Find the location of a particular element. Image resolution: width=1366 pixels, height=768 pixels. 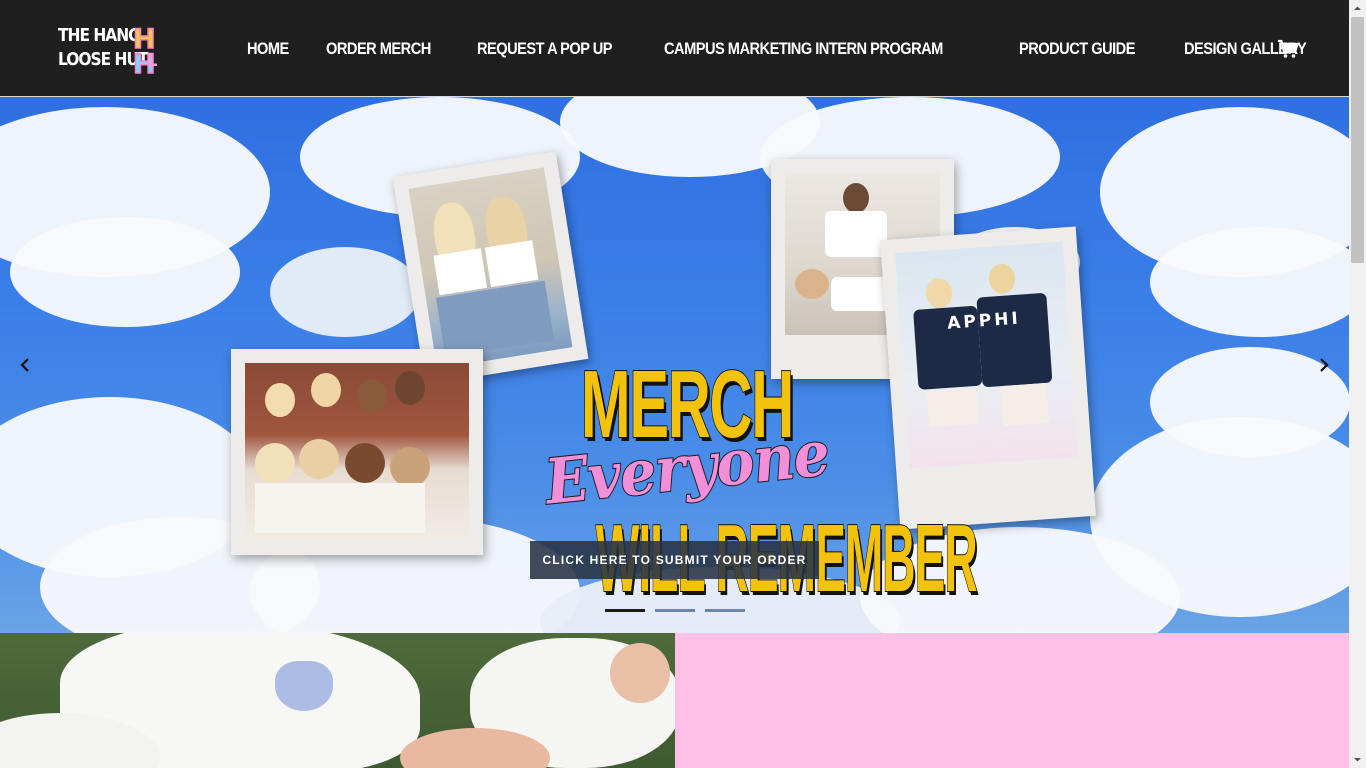

scroll-down-icon is located at coordinates (1357, 759).